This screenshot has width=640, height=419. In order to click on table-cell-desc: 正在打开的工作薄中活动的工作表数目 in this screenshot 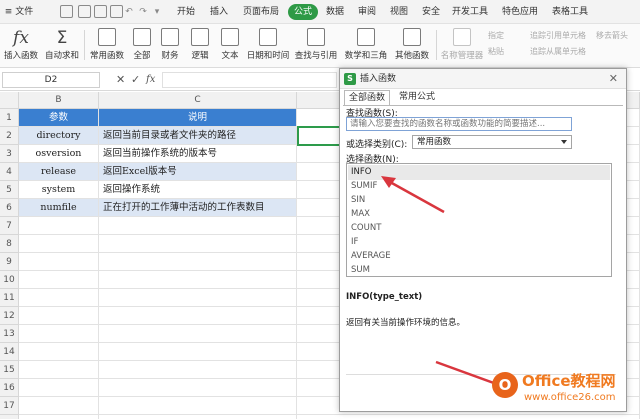, I will do `click(198, 208)`.